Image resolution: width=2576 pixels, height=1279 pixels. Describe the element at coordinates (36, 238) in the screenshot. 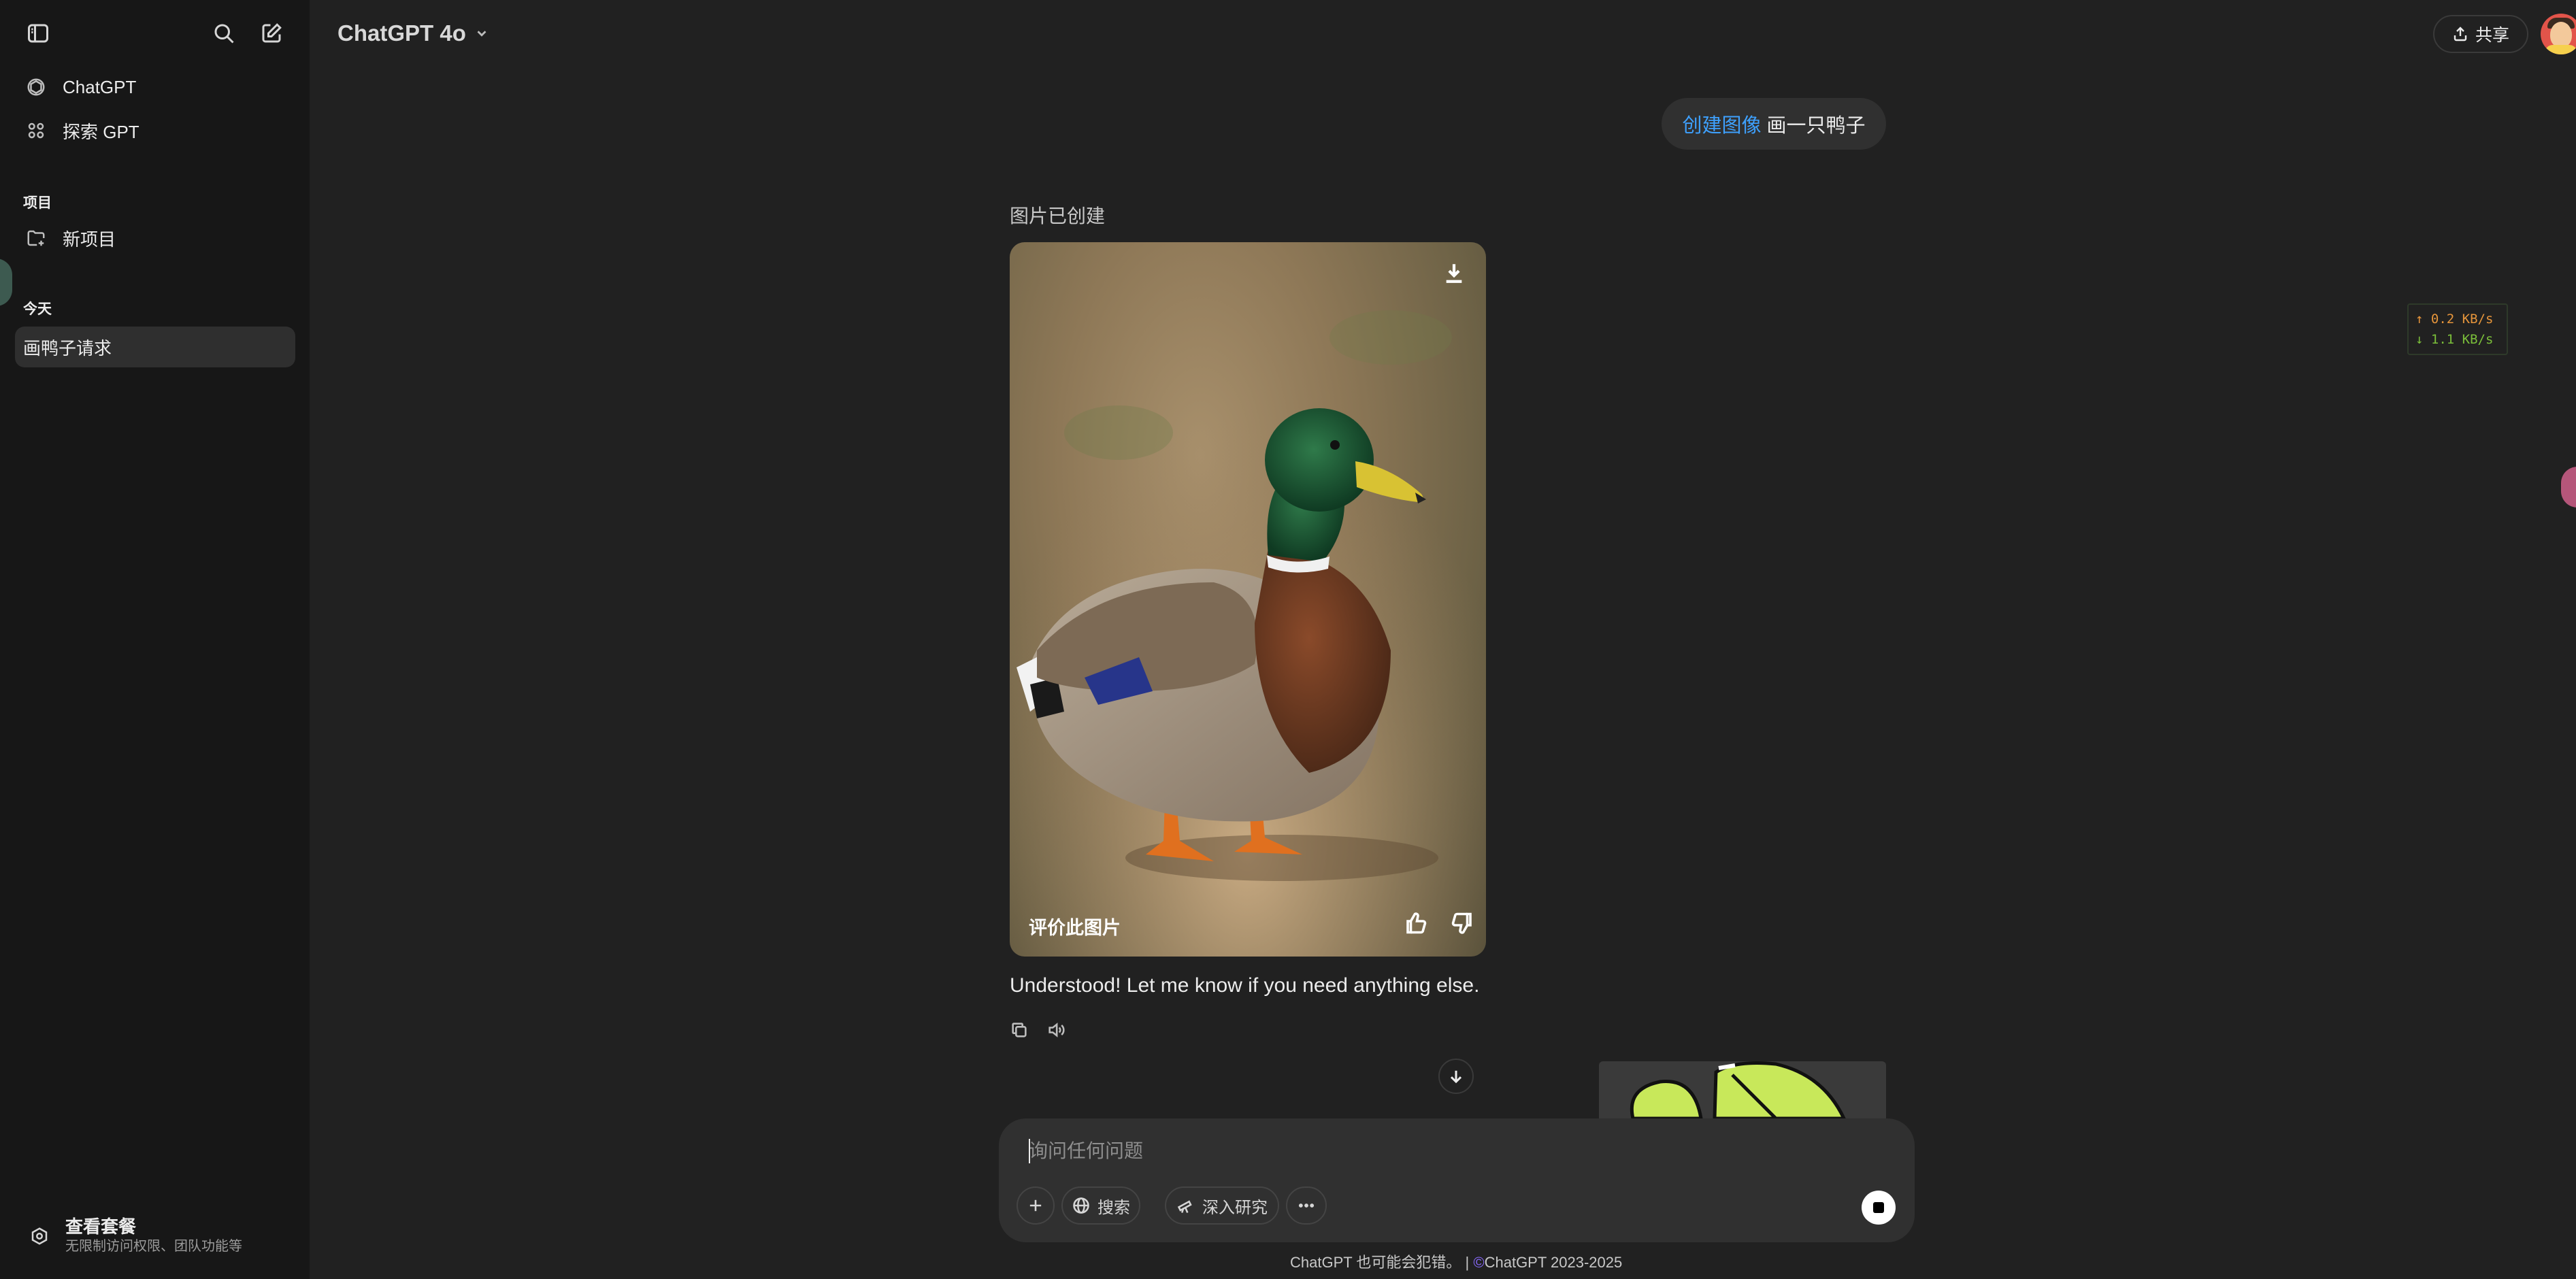

I see `folder-plus-icon` at that location.